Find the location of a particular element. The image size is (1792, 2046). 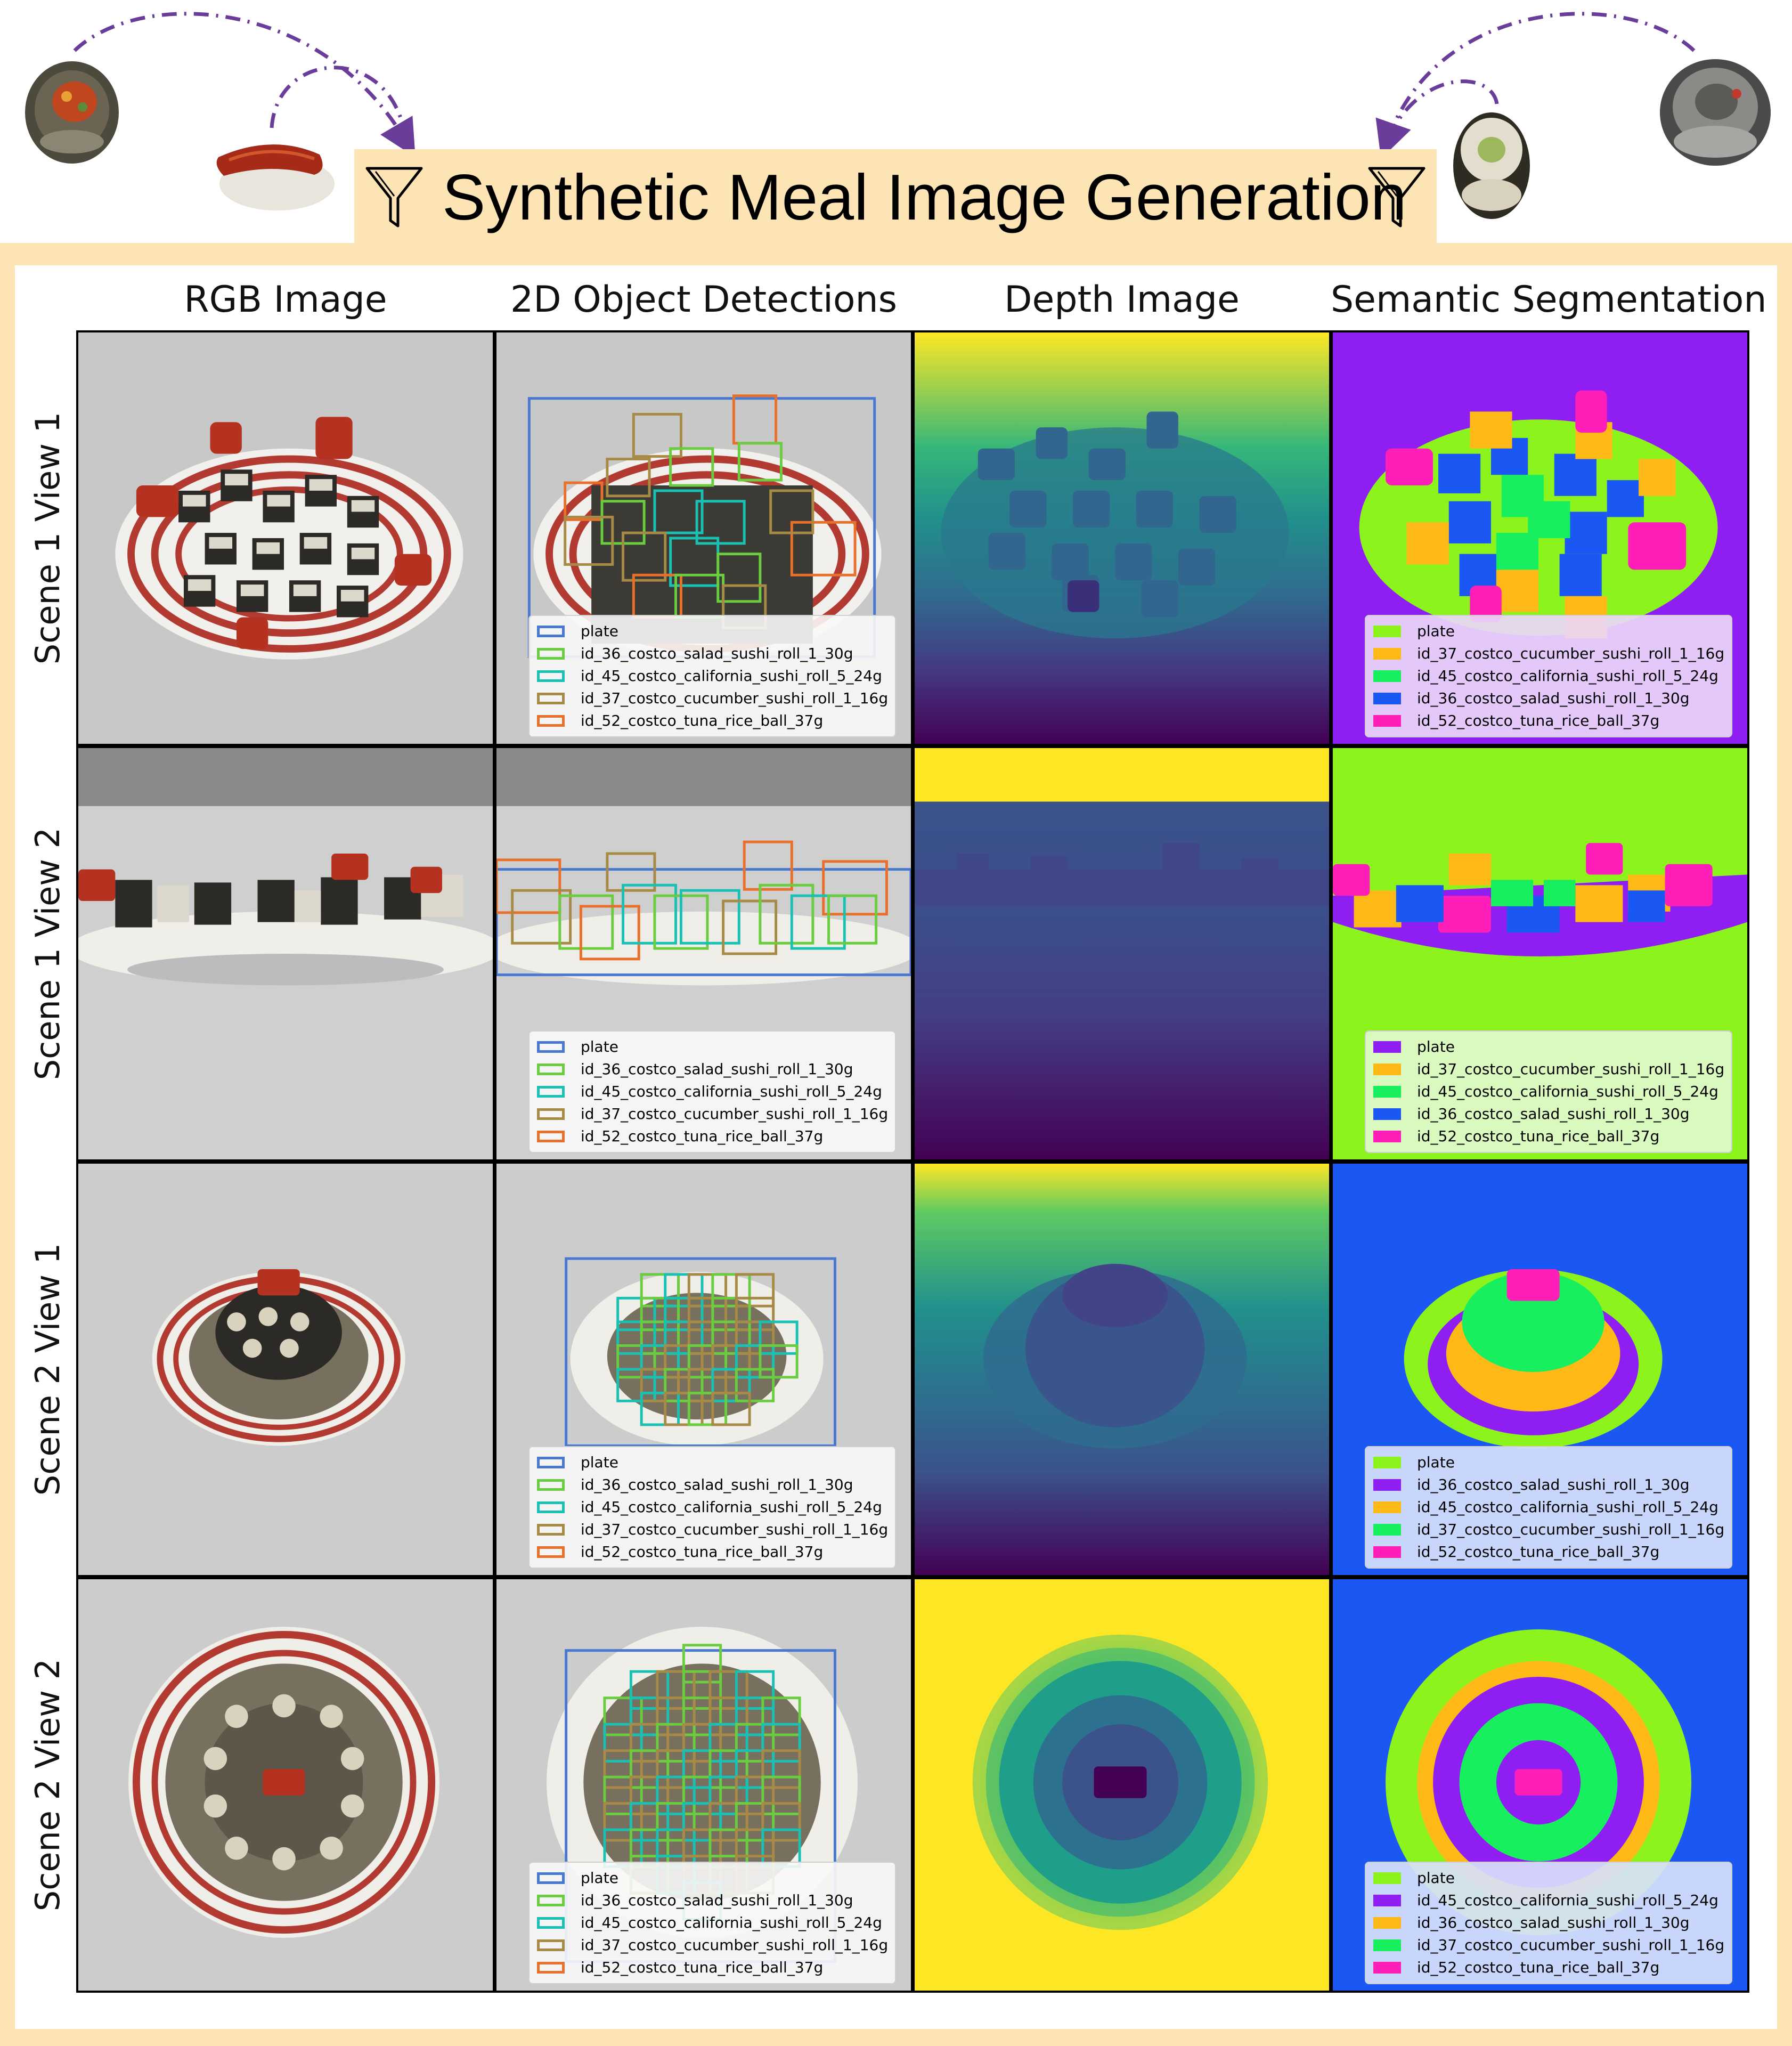

column-header-detections: 2D Object Detections is located at coordinates (704, 300).